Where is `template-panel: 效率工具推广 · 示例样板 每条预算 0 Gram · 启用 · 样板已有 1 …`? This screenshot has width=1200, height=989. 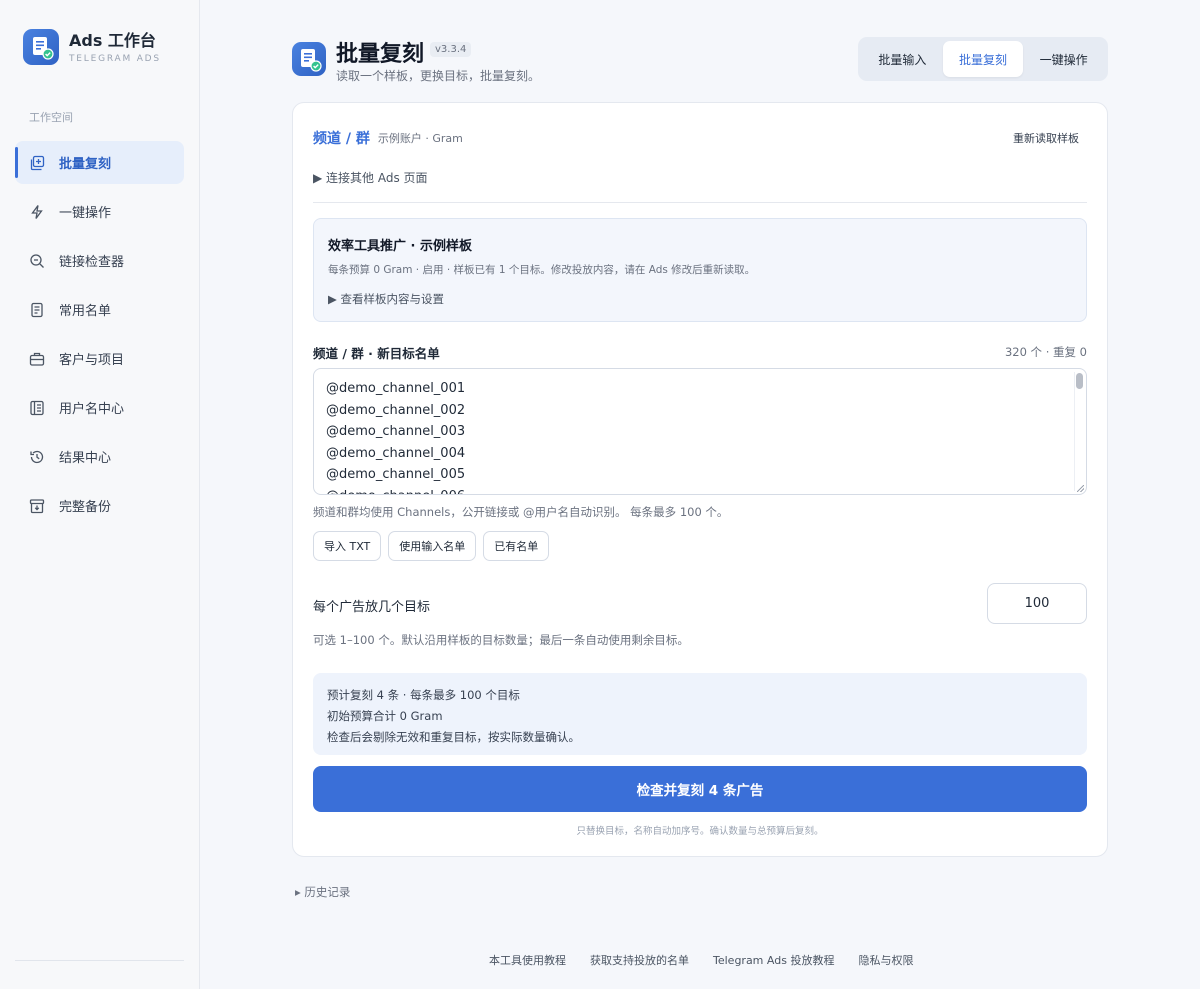
template-panel: 效率工具推广 · 示例样板 每条预算 0 Gram · 启用 · 样板已有 1 … is located at coordinates (700, 270).